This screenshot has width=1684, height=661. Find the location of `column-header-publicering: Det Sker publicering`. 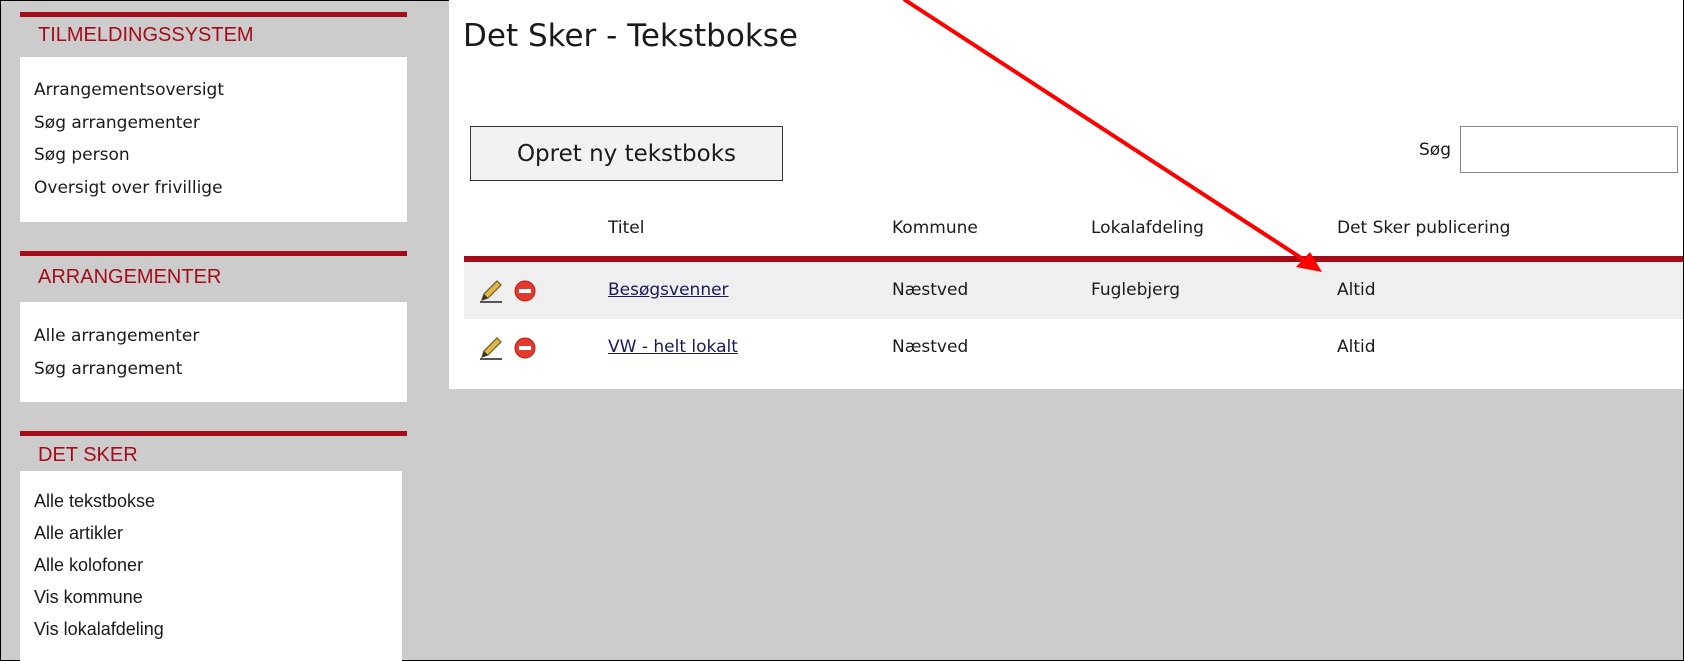

column-header-publicering: Det Sker publicering is located at coordinates (1423, 228).